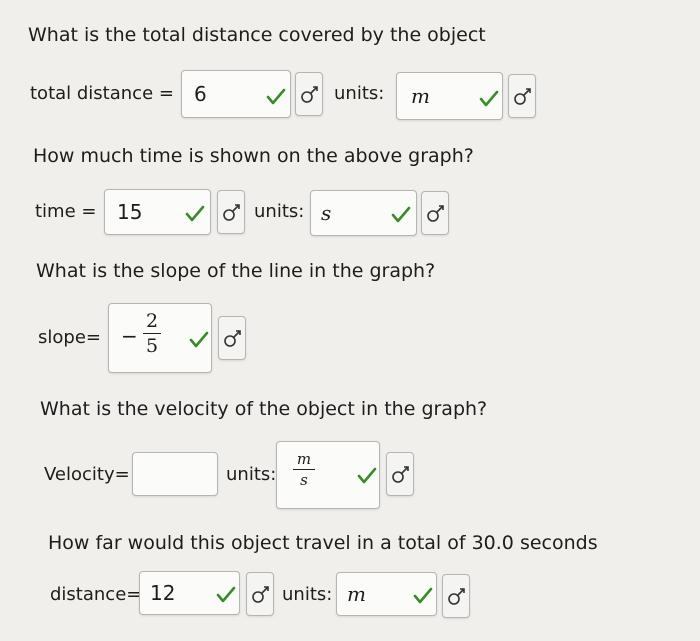 Image resolution: width=700 pixels, height=641 pixels. I want to click on velocity-units-numerator: m, so click(304, 459).